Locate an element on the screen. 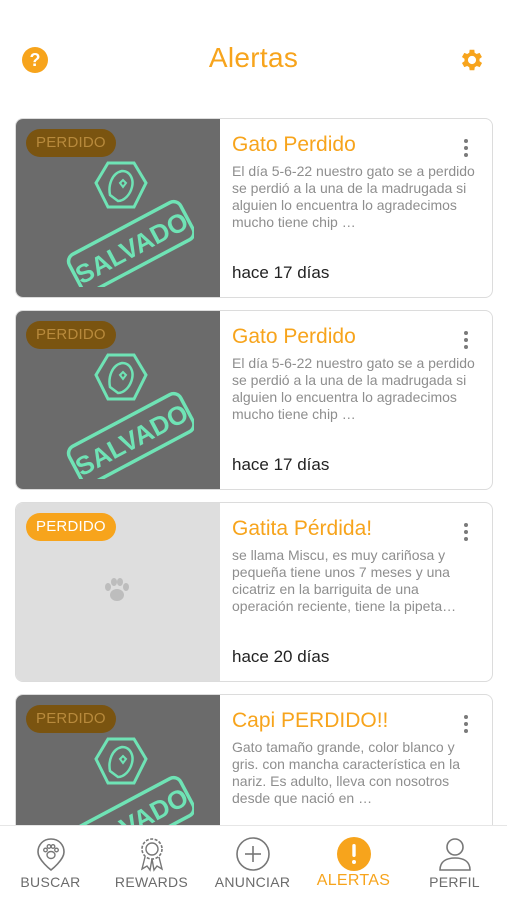  alert-title: Capi PERDIDO!! is located at coordinates (310, 720).